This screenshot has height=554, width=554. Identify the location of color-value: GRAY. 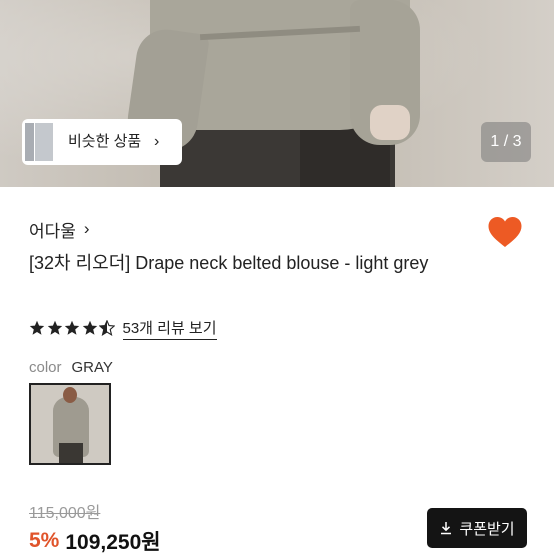
(92, 367).